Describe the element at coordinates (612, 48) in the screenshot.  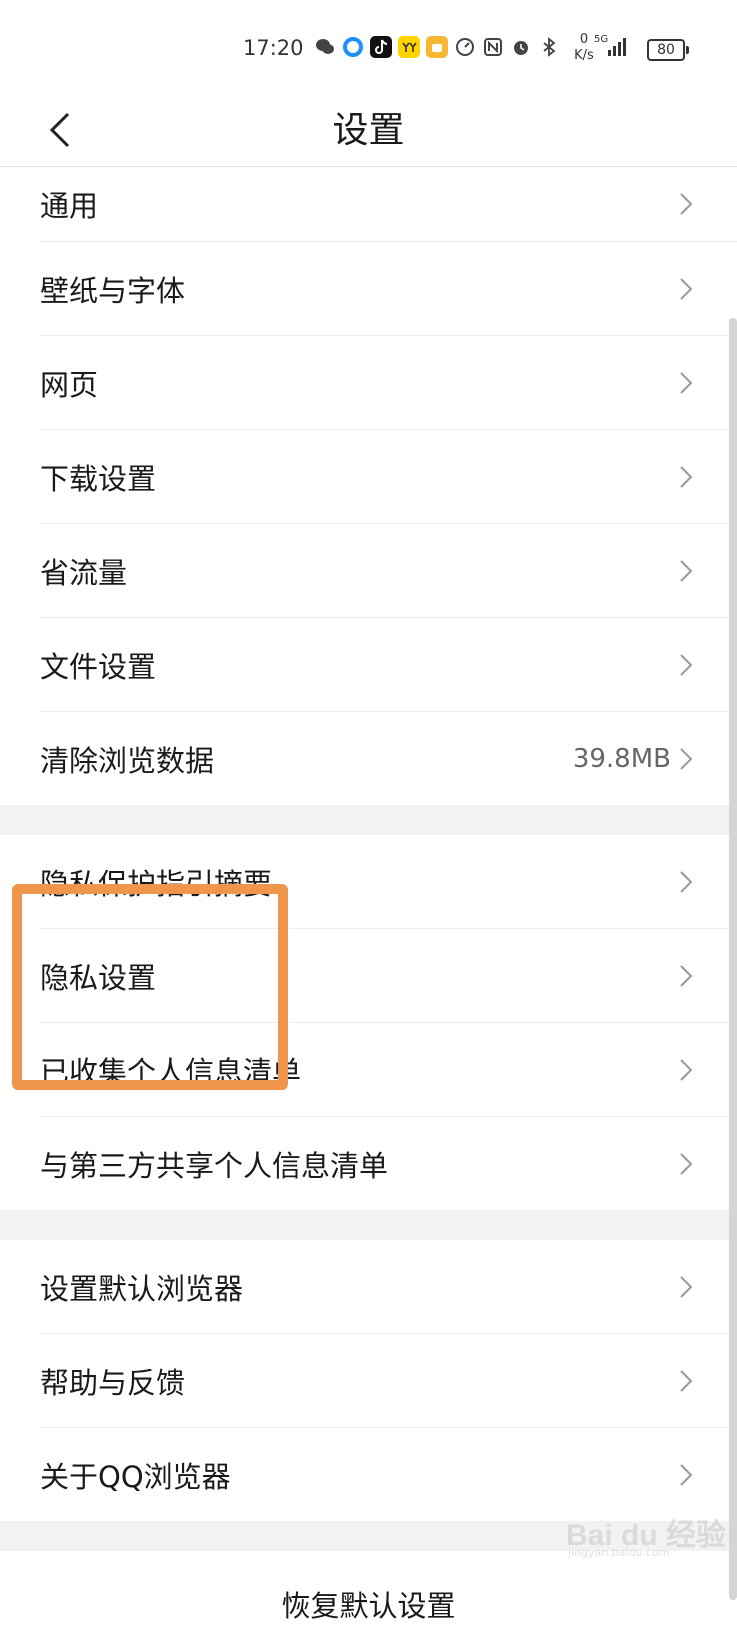
I see `signal-icon: 5G` at that location.